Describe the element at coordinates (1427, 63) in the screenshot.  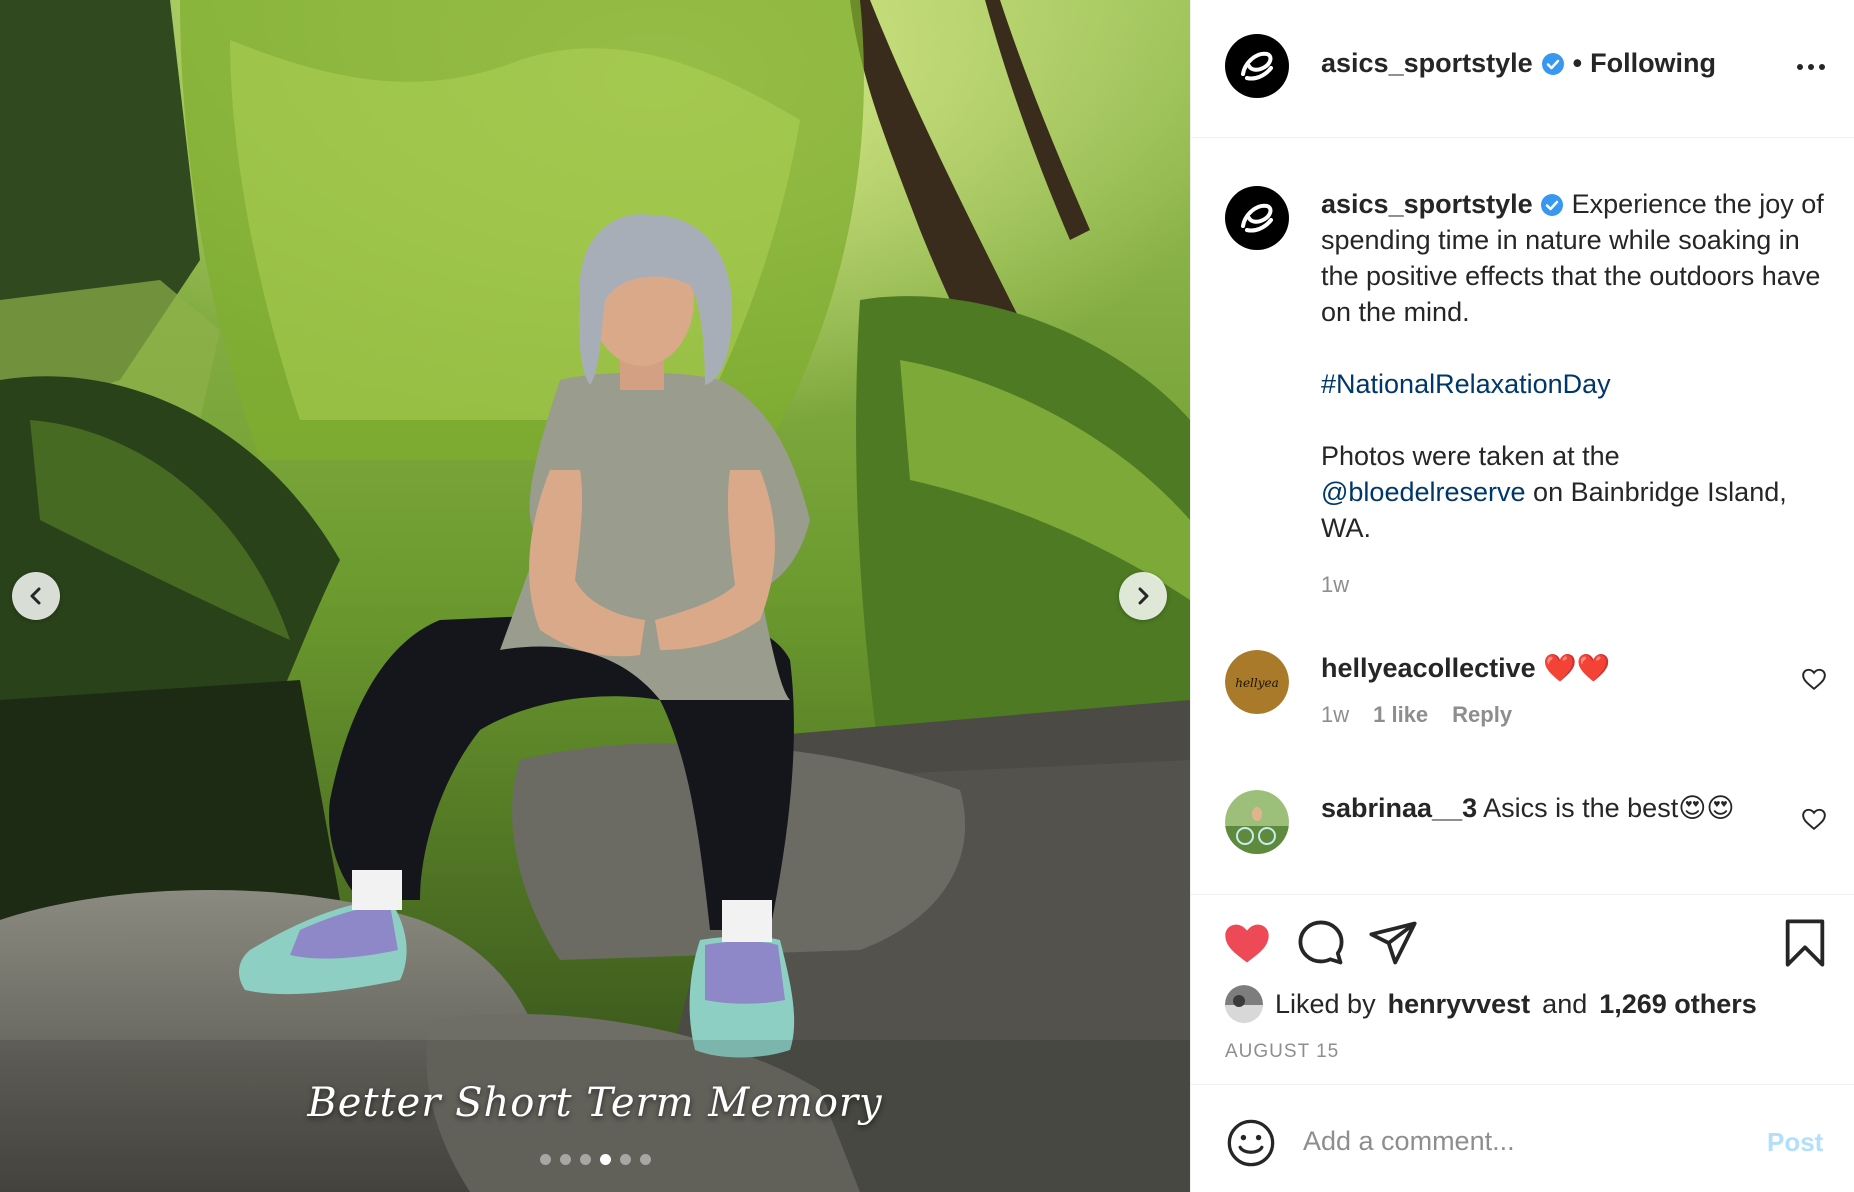
I see `header-username: asics_sportstyle` at that location.